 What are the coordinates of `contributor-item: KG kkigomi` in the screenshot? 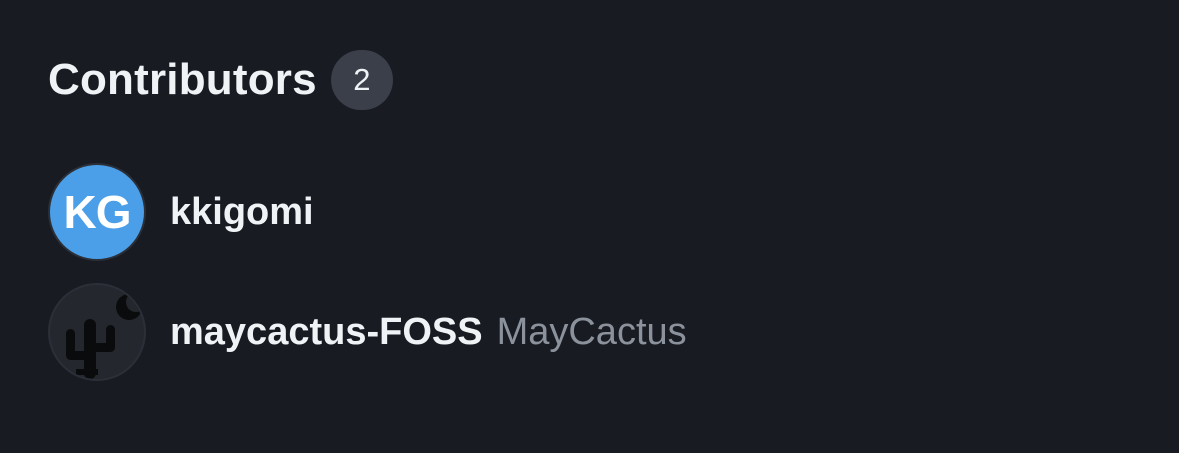 It's located at (367, 212).